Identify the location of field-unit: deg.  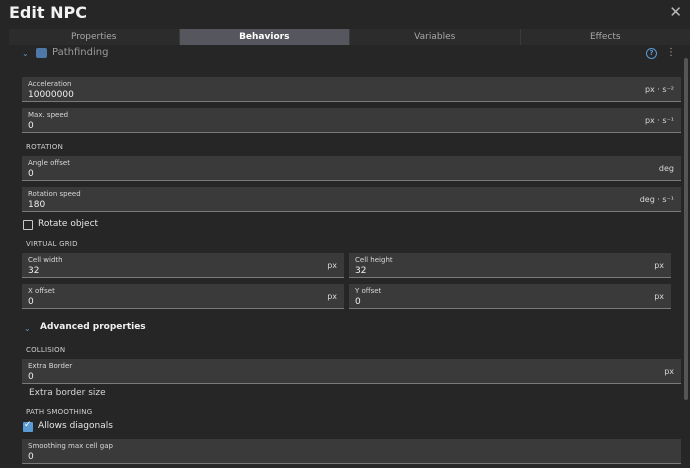
(666, 168).